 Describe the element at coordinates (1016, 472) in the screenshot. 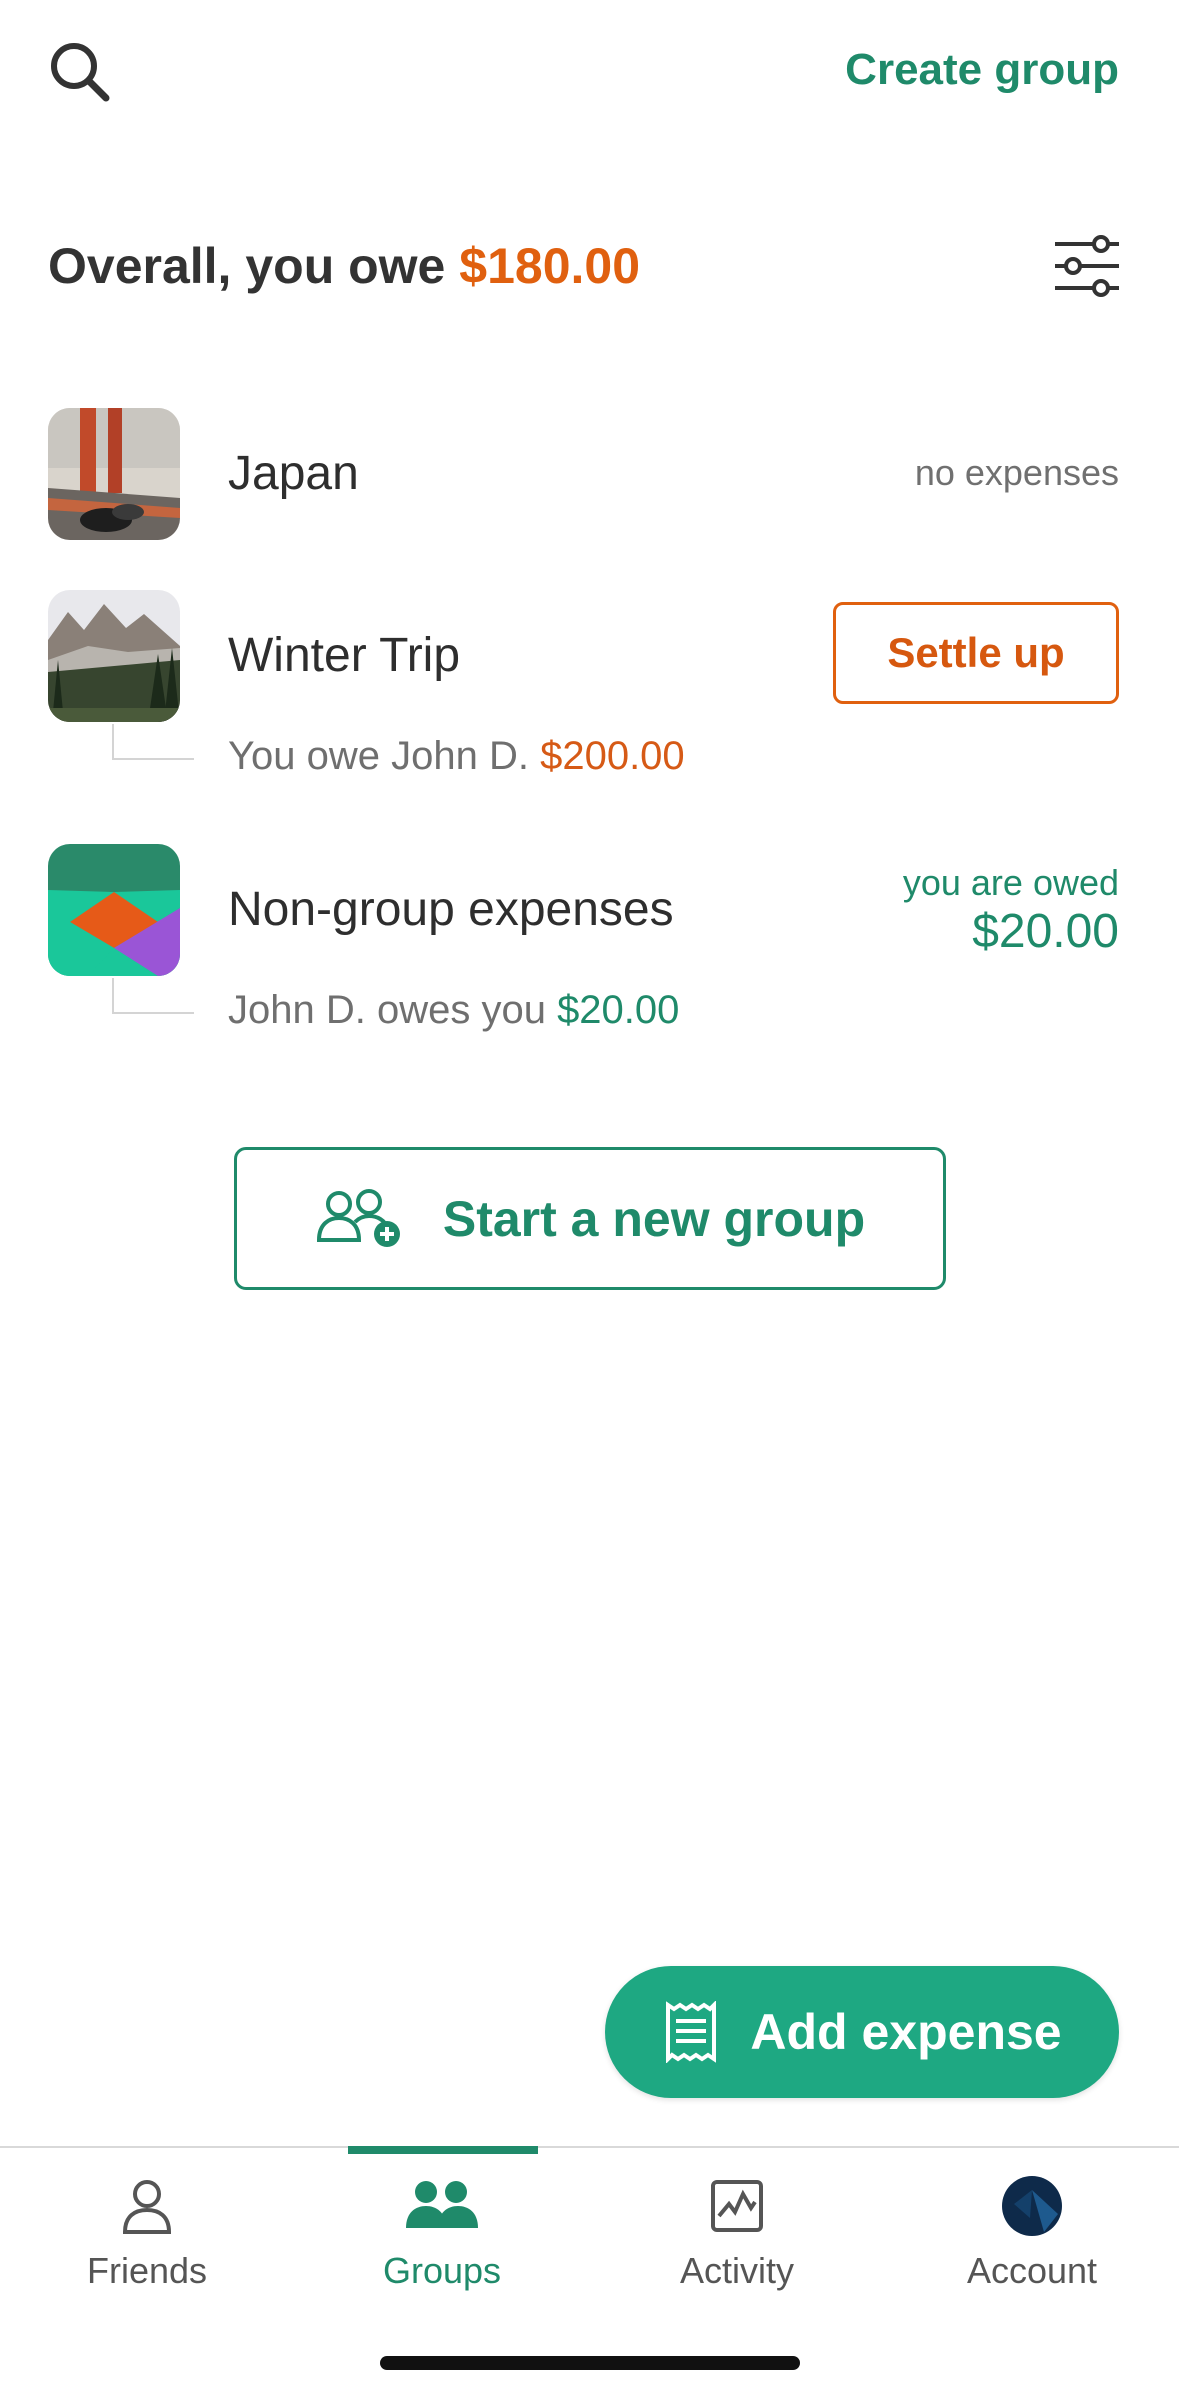

I see `group-status: no expenses` at that location.